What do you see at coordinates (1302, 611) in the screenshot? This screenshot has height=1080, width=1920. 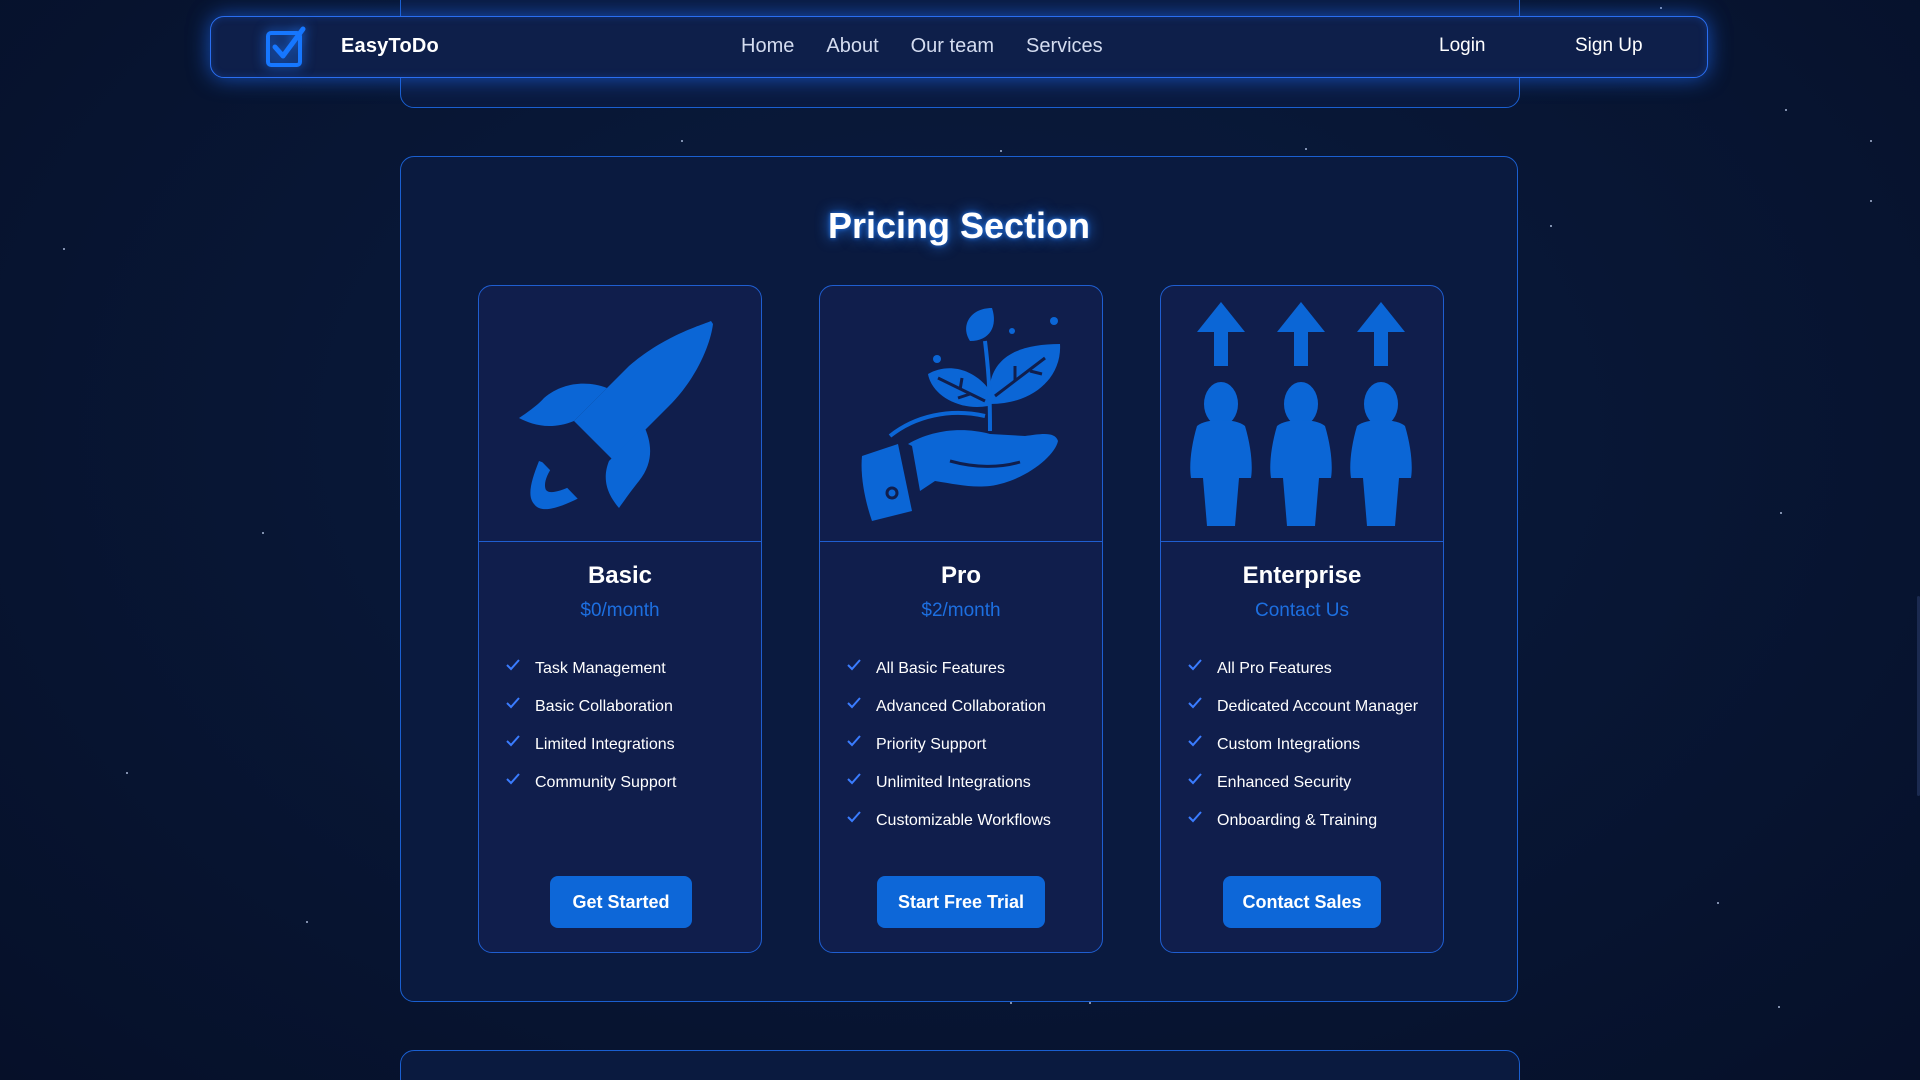 I see `plan-price: Contact Us` at bounding box center [1302, 611].